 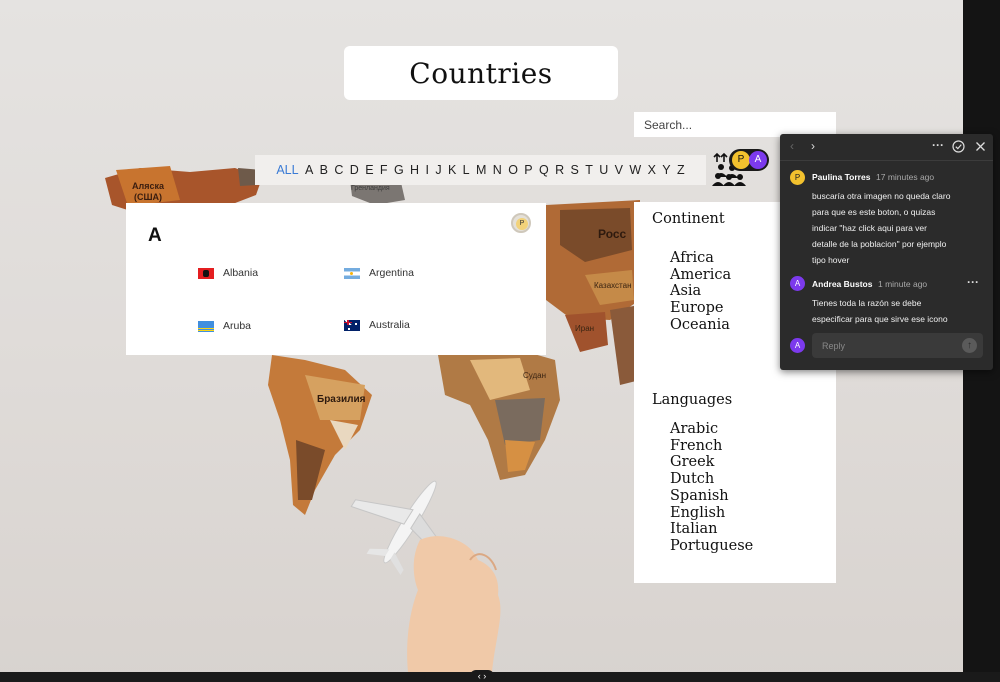 What do you see at coordinates (309, 170) in the screenshot?
I see `alphabet-letter-a: A` at bounding box center [309, 170].